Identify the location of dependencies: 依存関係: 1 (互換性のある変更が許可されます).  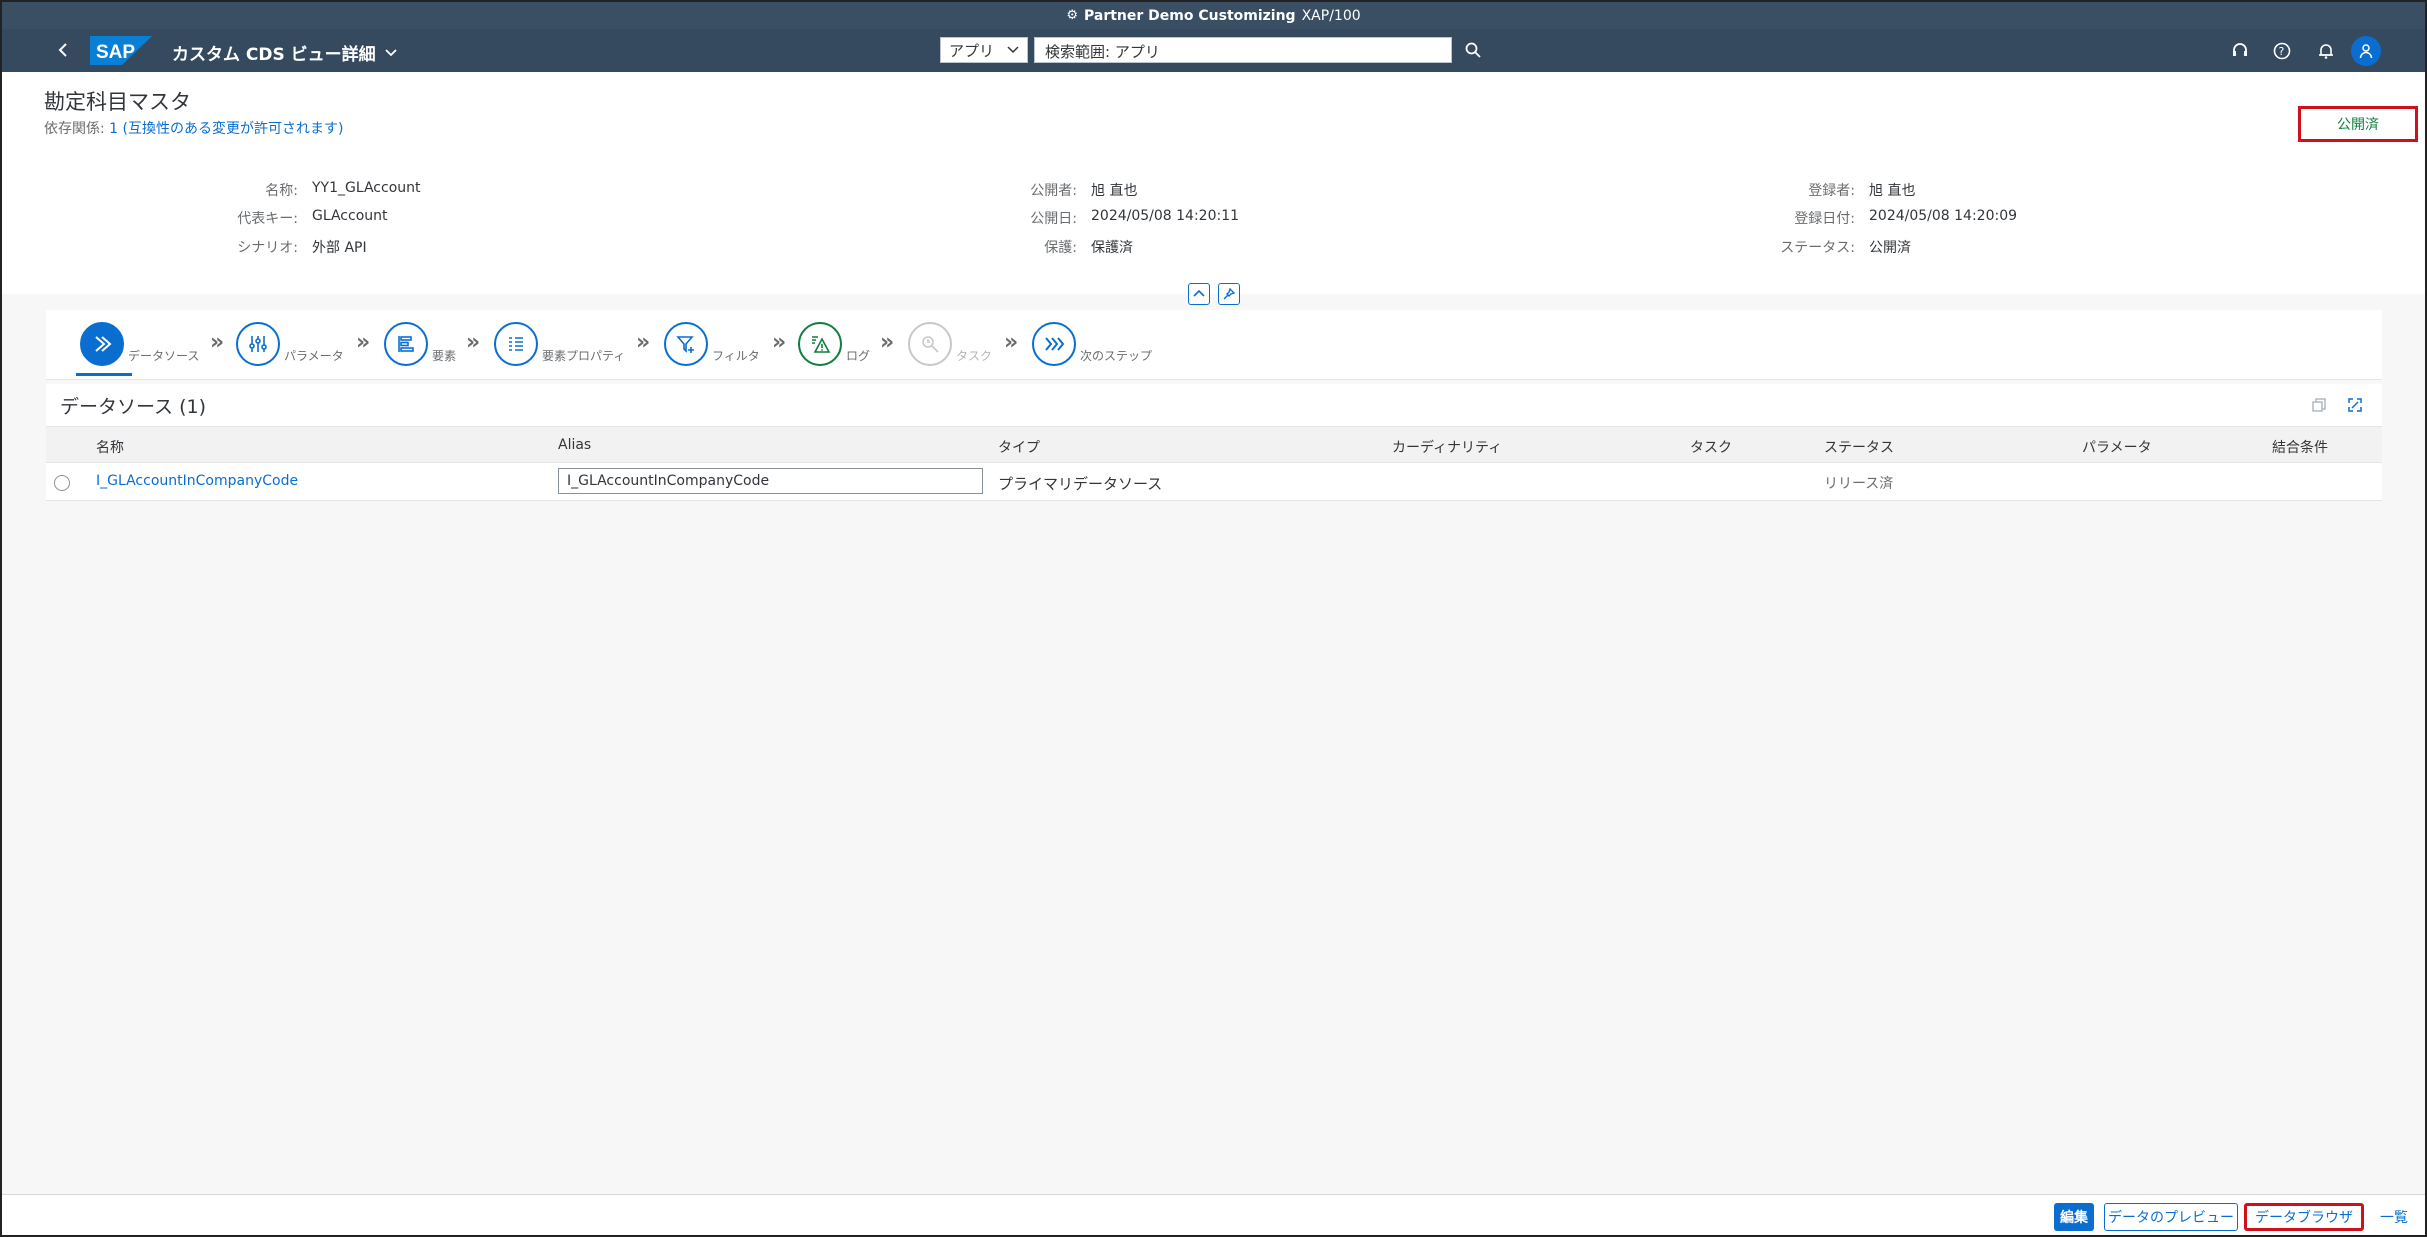
(193, 128).